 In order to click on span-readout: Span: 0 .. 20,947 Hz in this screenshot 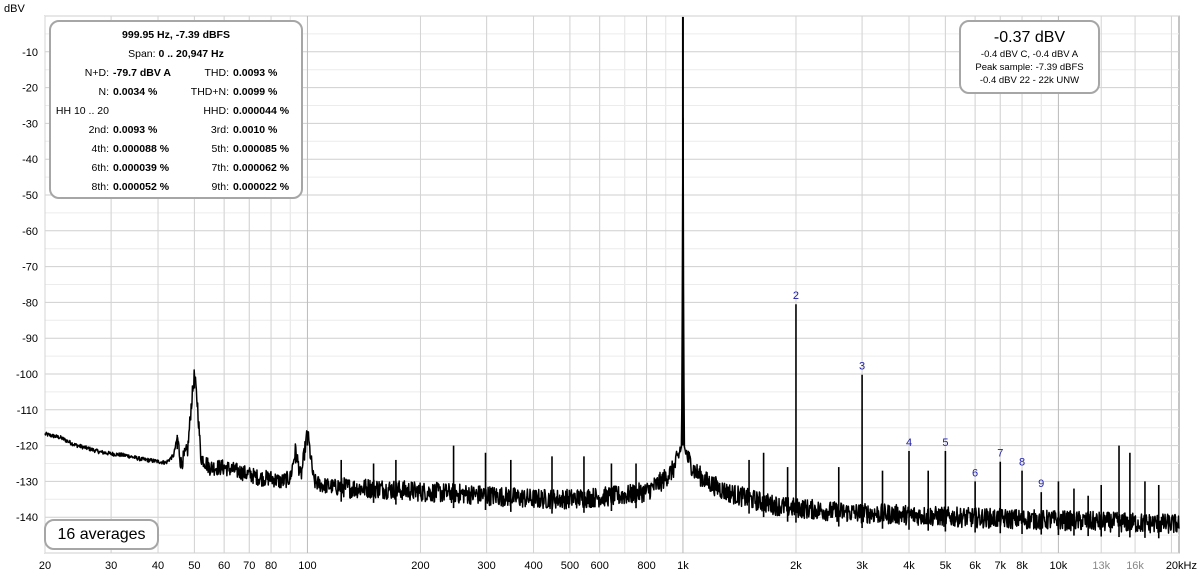, I will do `click(176, 54)`.